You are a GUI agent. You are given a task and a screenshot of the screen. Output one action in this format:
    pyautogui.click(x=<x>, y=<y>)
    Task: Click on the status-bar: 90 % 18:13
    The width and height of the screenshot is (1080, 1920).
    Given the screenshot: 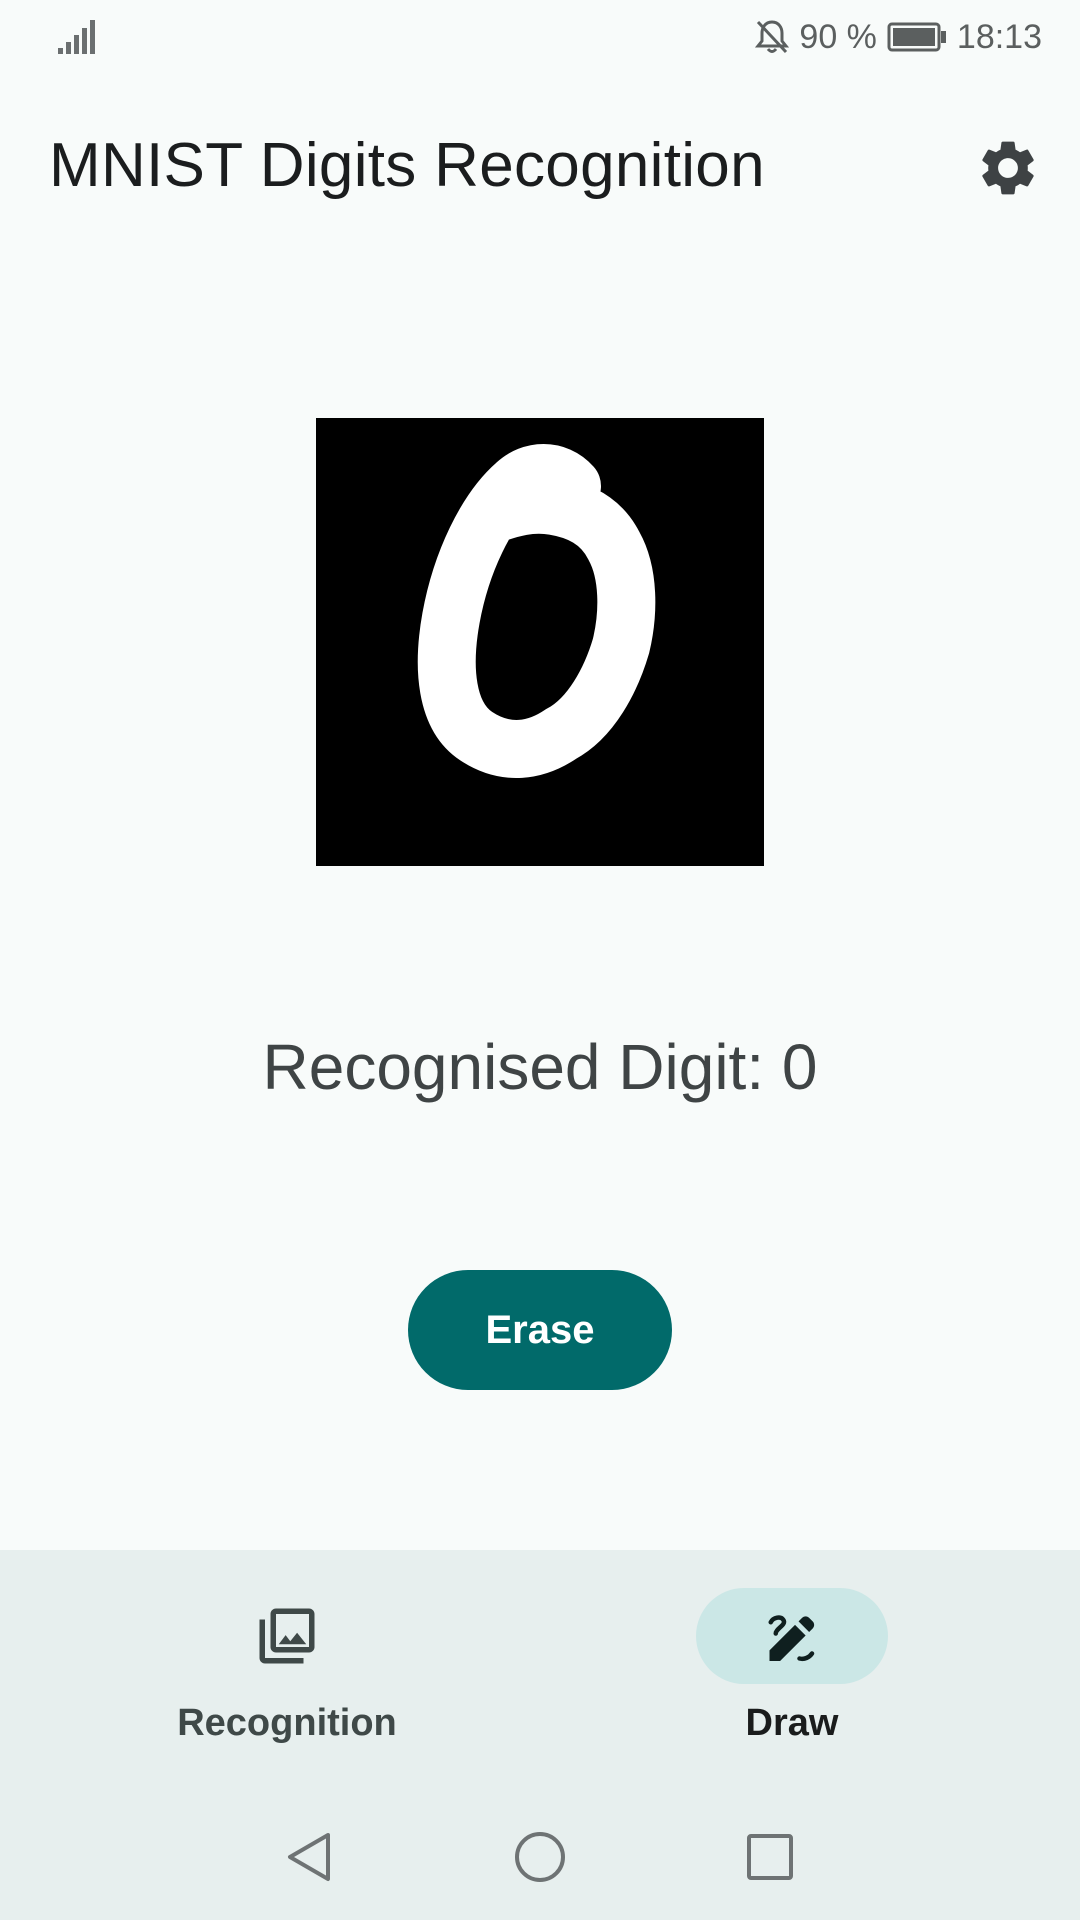 What is the action you would take?
    pyautogui.click(x=540, y=37)
    